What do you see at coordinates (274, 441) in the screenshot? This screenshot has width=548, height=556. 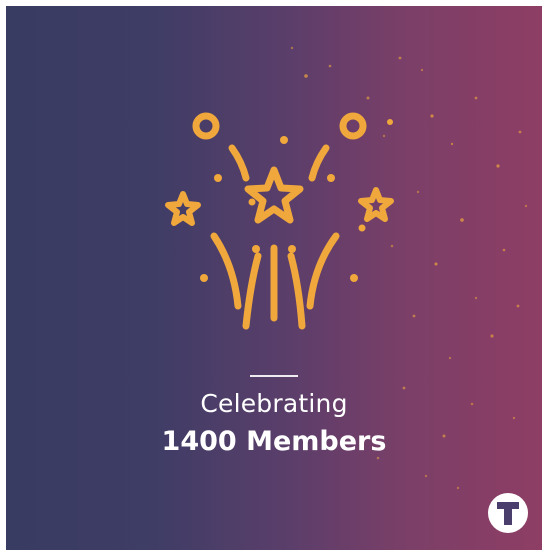 I see `member-count-text: 1400 Members` at bounding box center [274, 441].